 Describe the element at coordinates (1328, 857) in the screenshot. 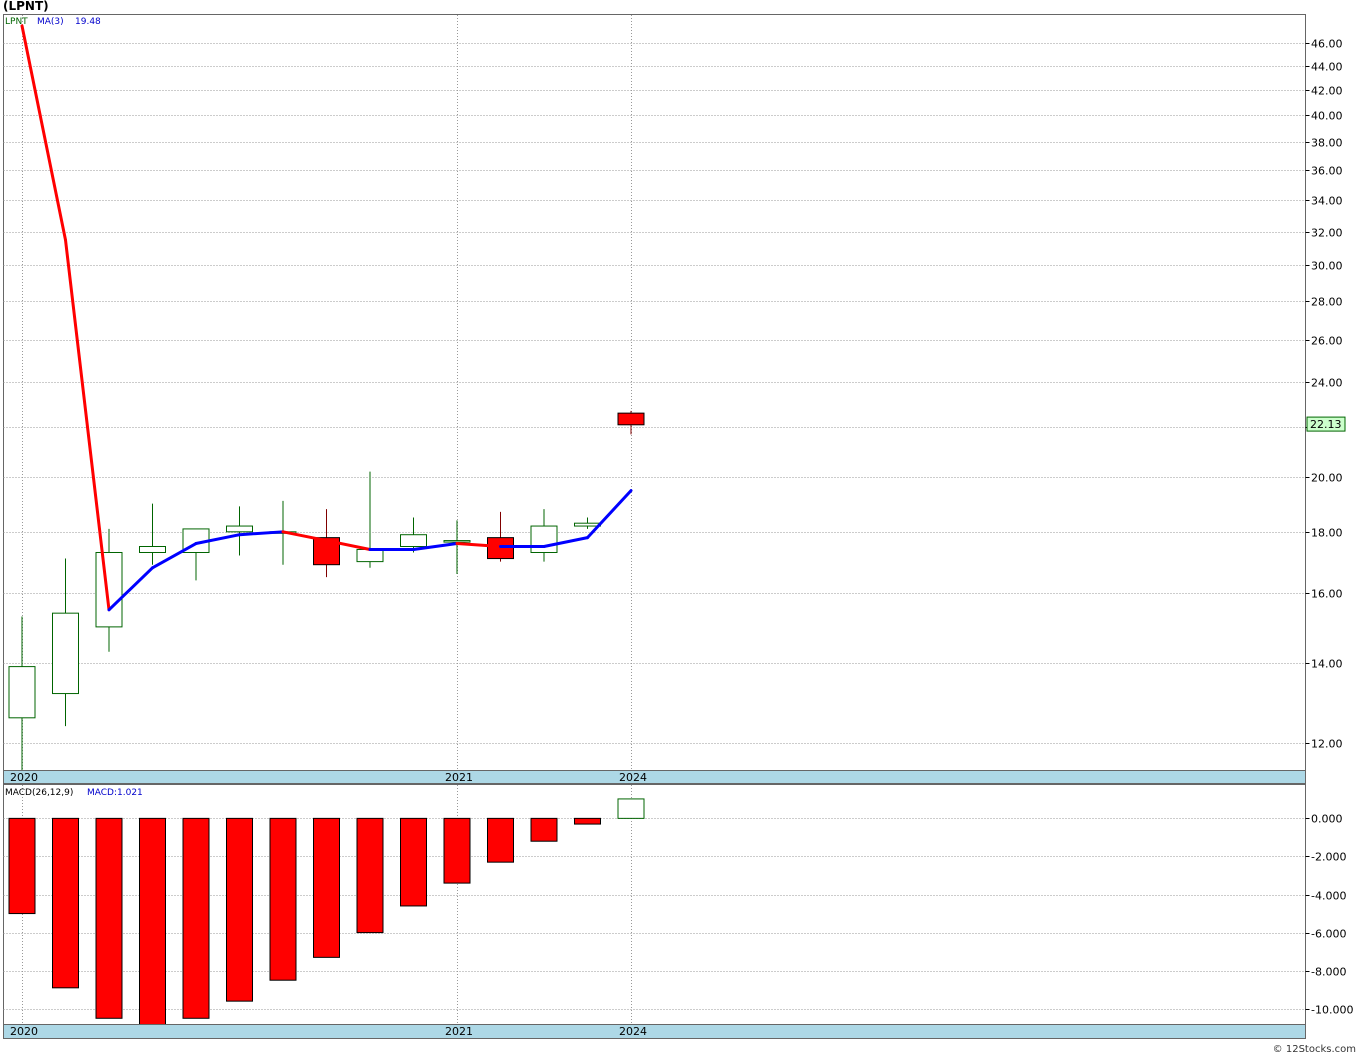

I see `macd-y-tick-label: -2.000` at that location.